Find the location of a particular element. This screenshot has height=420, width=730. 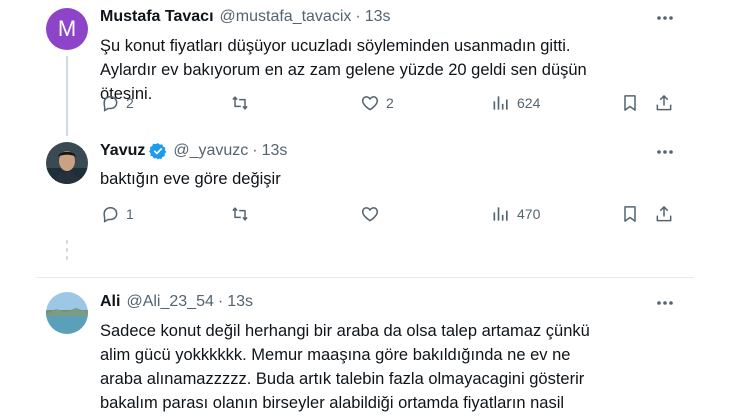

like-count: 2 is located at coordinates (390, 103).